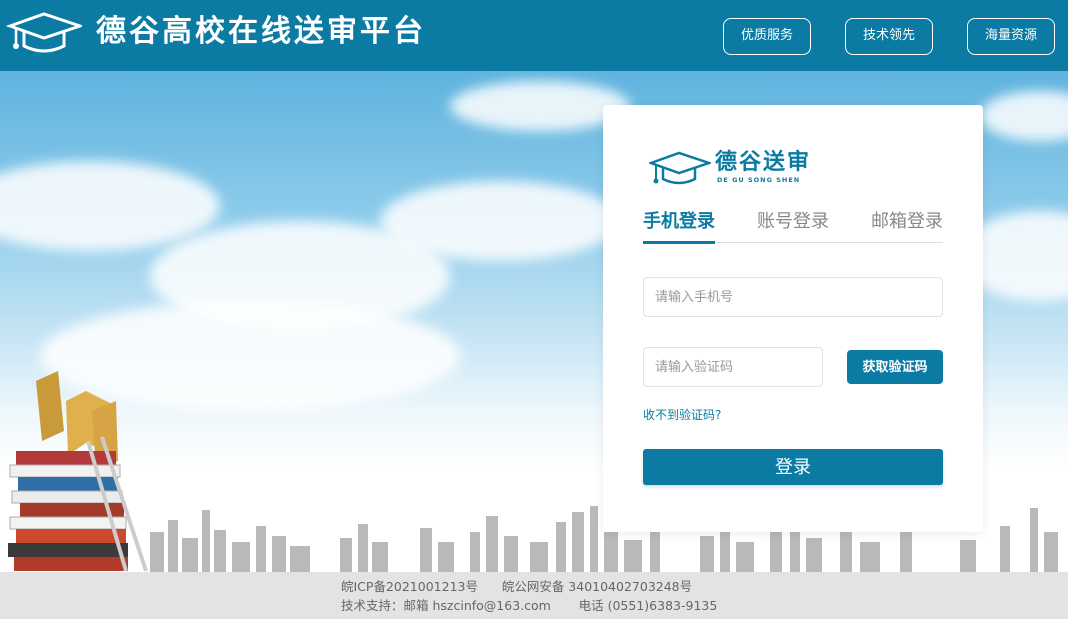 Image resolution: width=1068 pixels, height=619 pixels. Describe the element at coordinates (679, 225) in the screenshot. I see `tab-phone-login: 手机登录` at that location.